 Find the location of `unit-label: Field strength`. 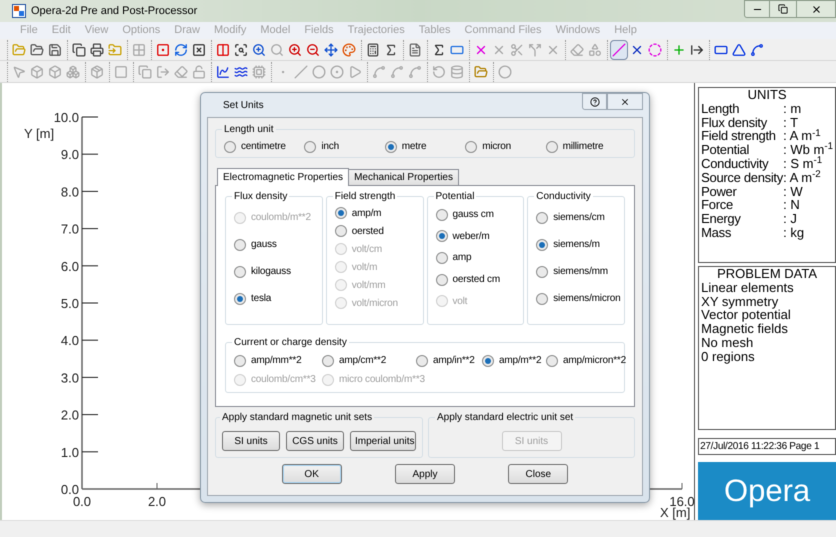

unit-label: Field strength is located at coordinates (739, 136).